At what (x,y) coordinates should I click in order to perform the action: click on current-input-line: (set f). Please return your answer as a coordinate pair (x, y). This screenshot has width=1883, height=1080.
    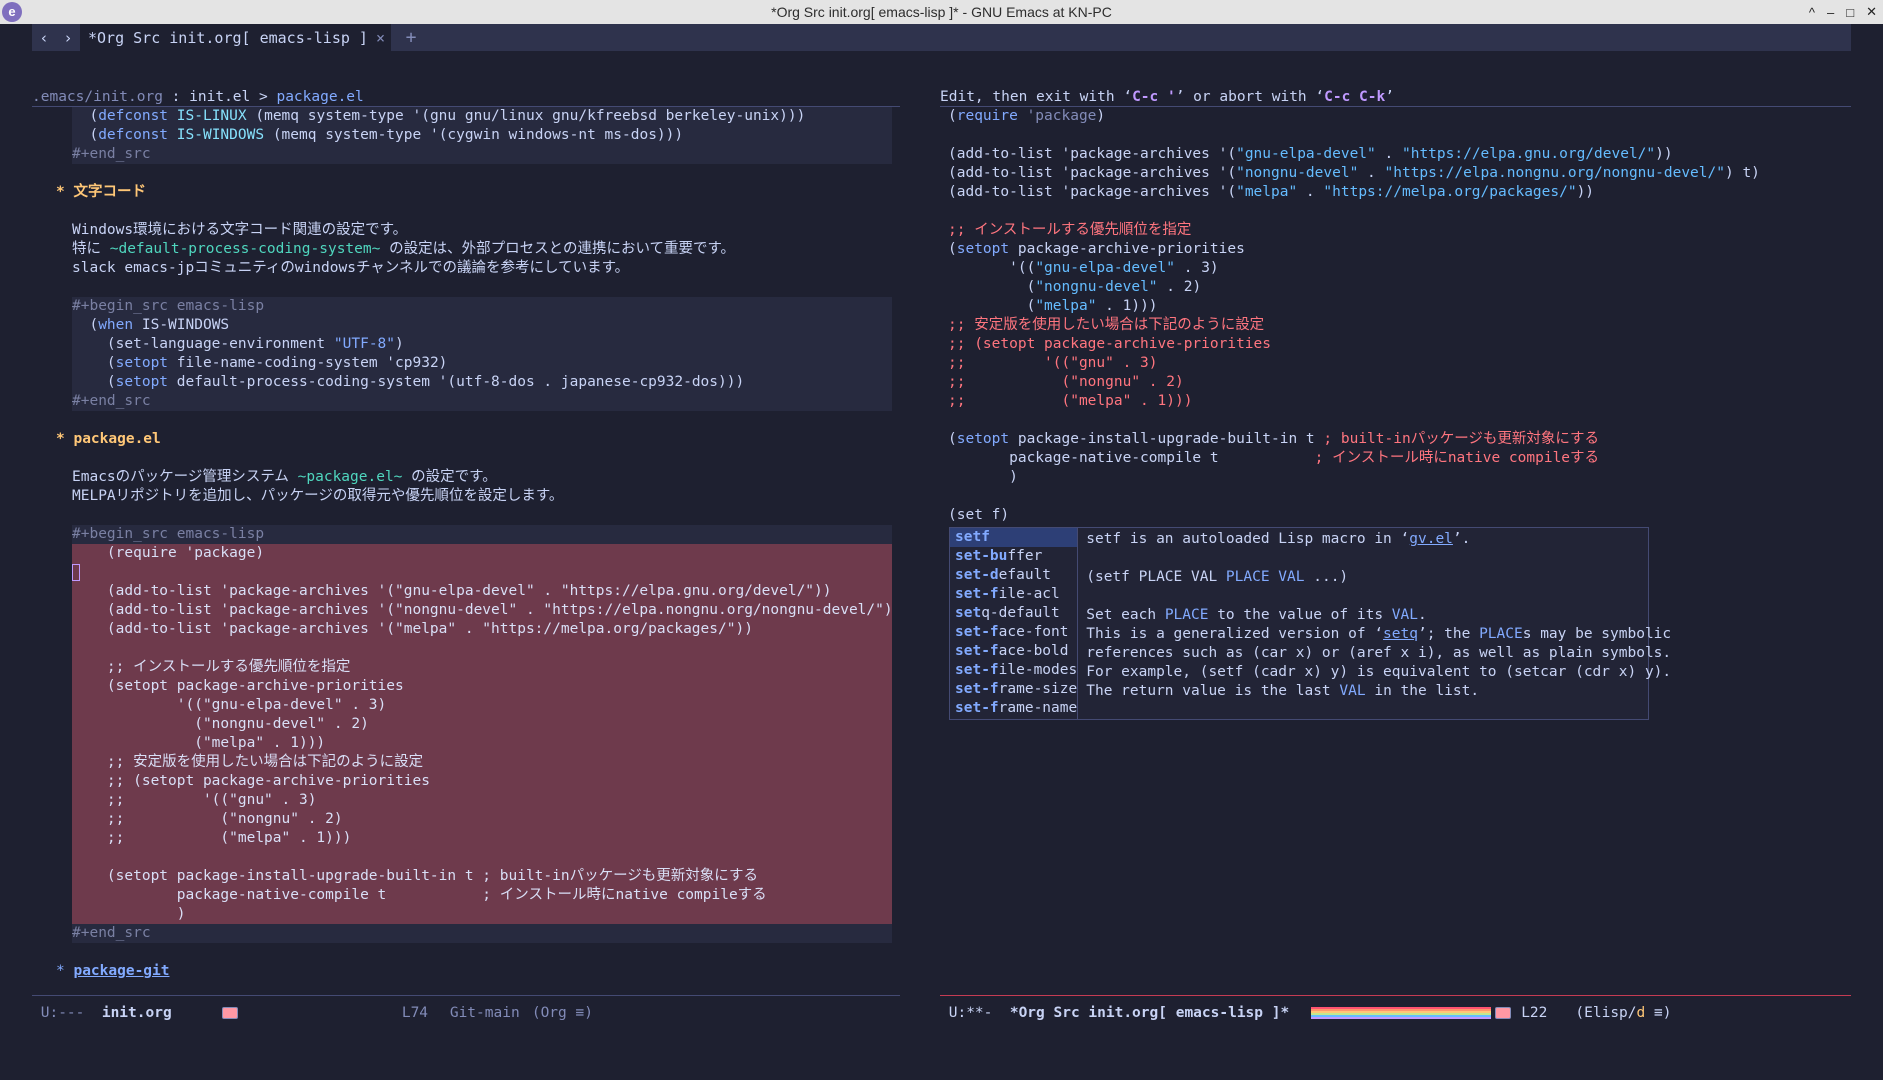
    Looking at the image, I should click on (1399, 515).